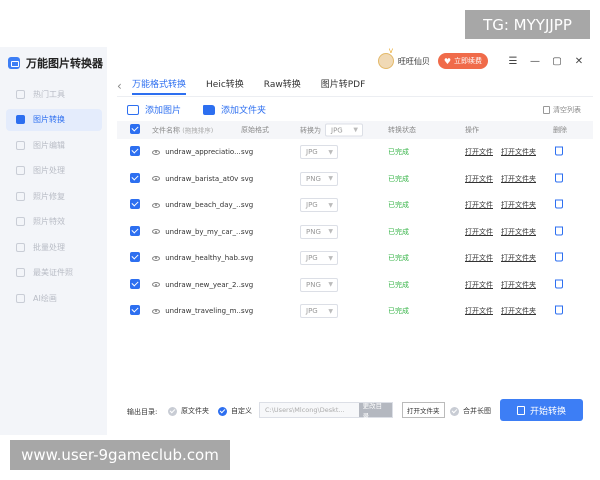 This screenshot has height=480, width=600. I want to click on add-folder-button: 添加文件夹, so click(234, 109).